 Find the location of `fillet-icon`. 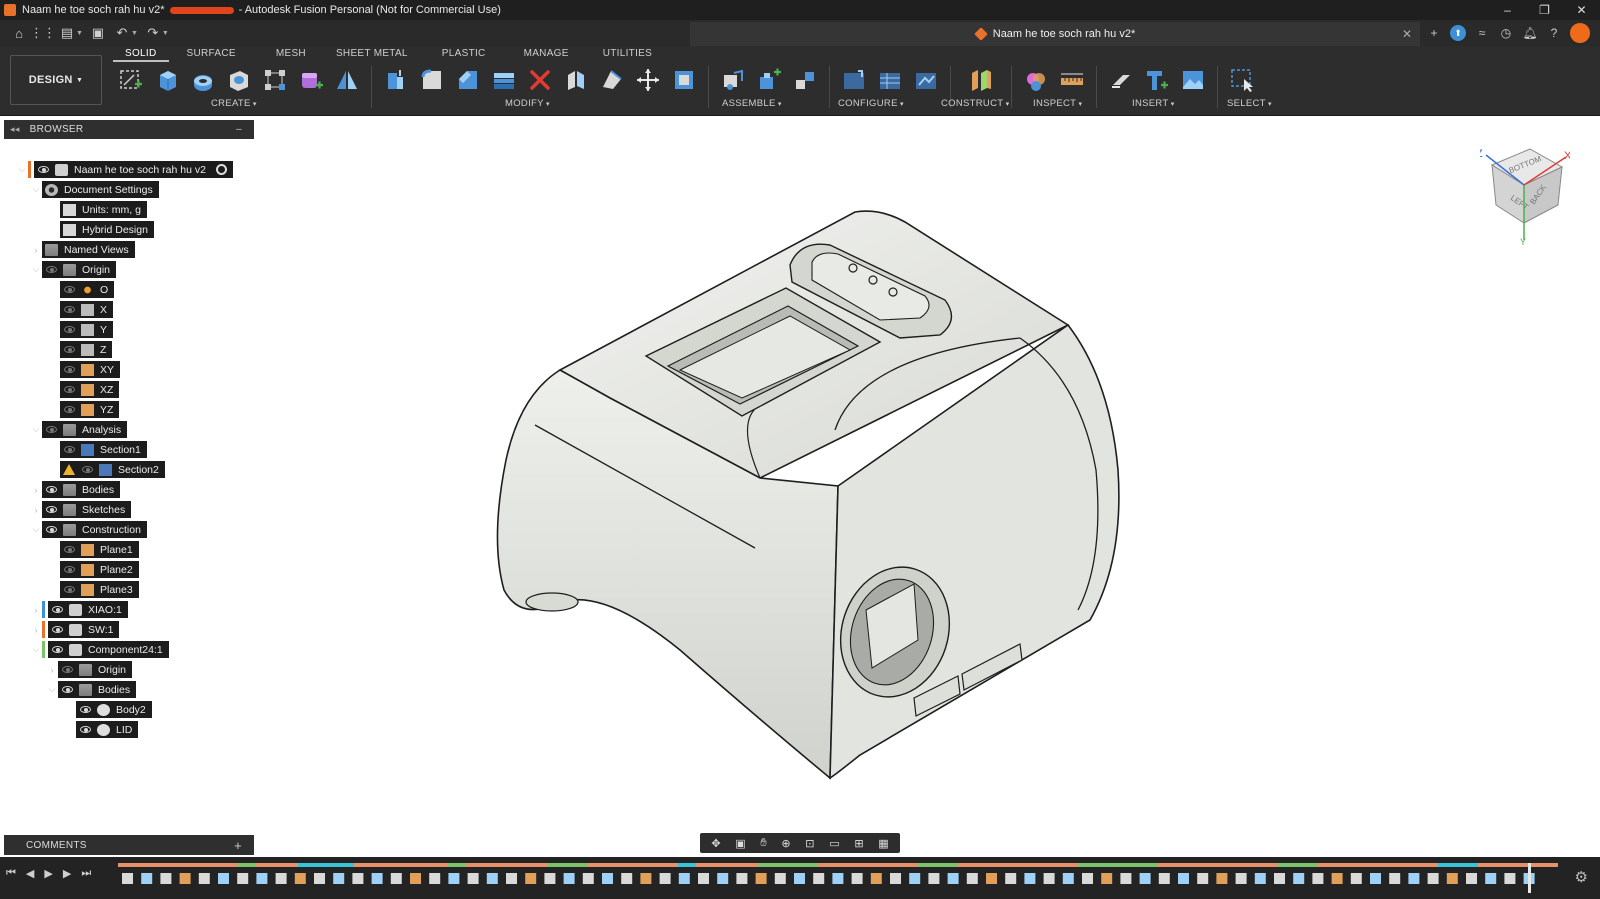

fillet-icon is located at coordinates (432, 80).